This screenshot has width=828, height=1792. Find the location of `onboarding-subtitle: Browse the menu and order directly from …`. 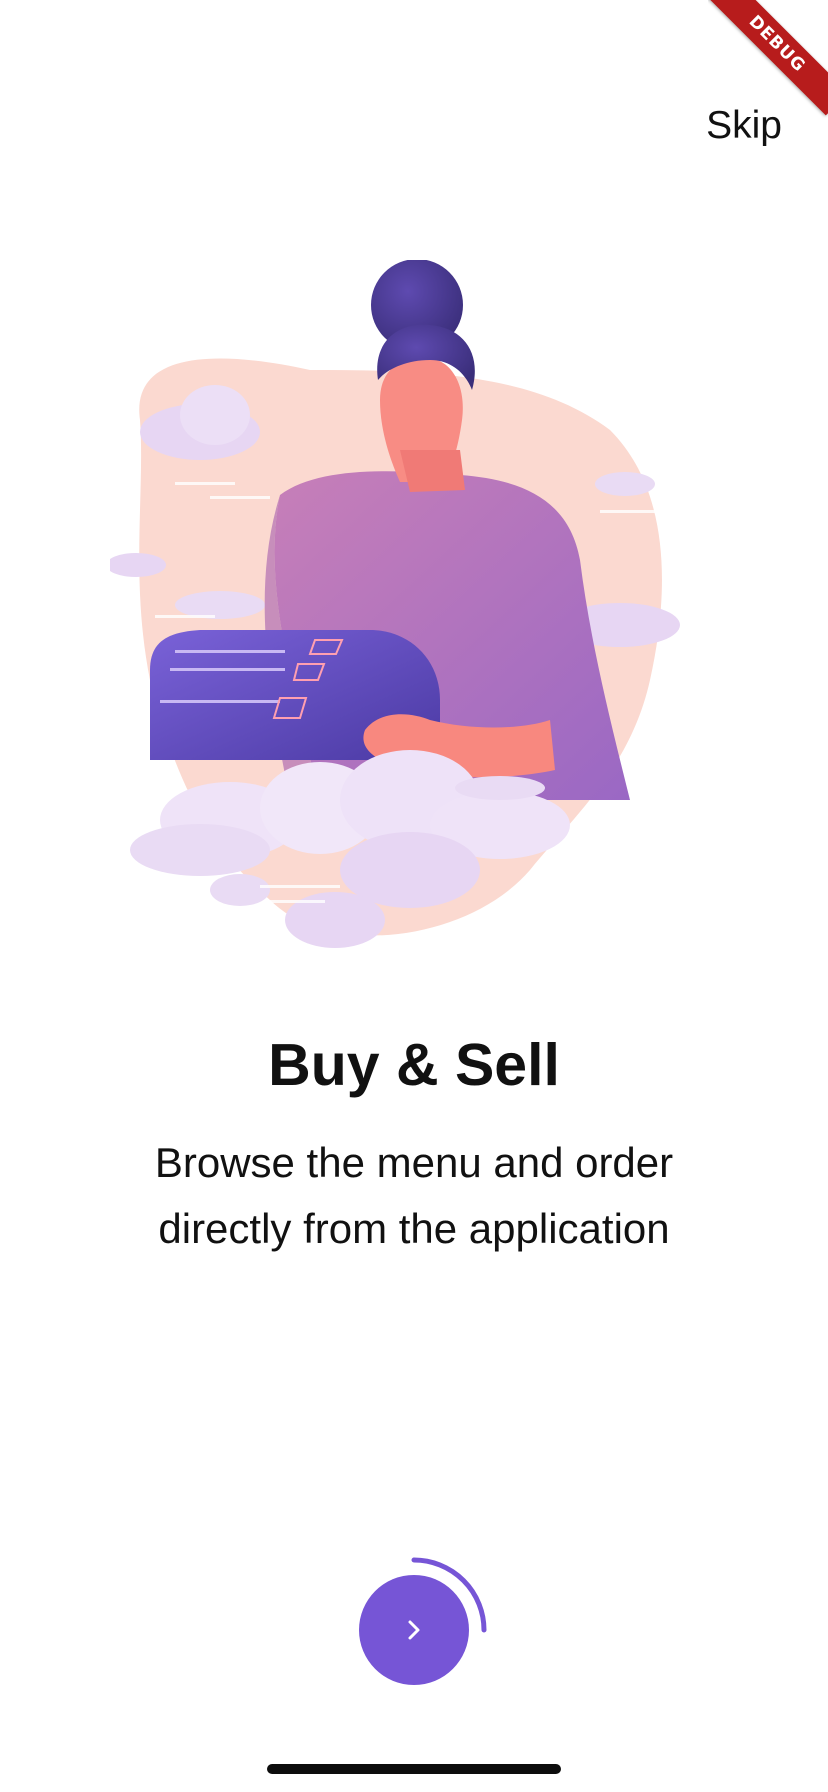

onboarding-subtitle: Browse the menu and order directly from … is located at coordinates (414, 1195).